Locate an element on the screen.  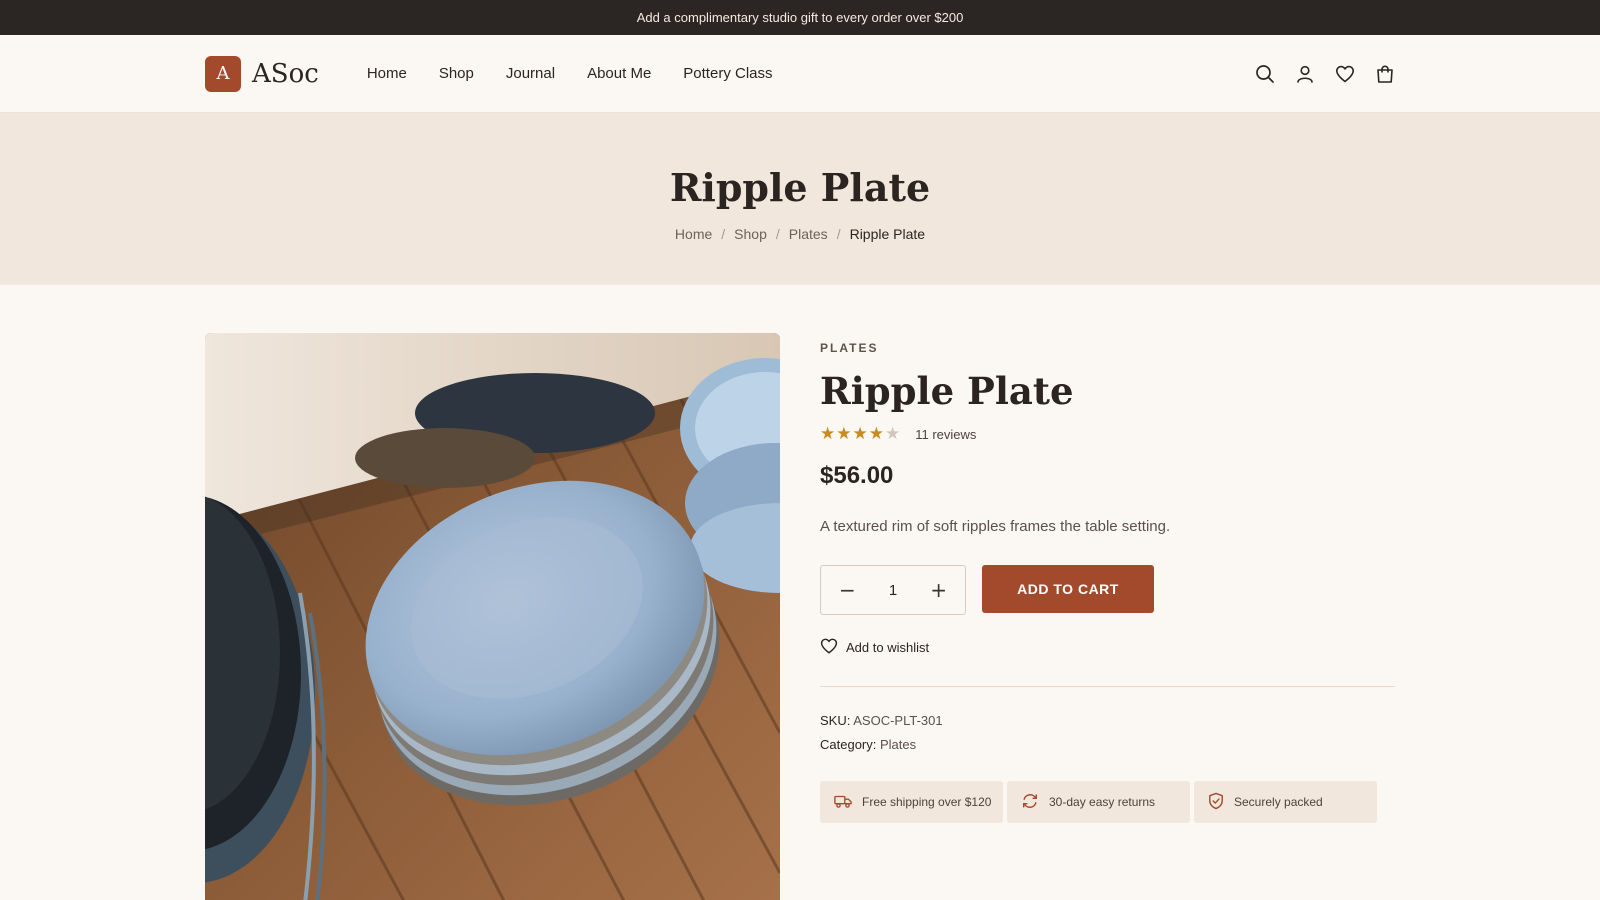
product-category-eyebrow: PLATES is located at coordinates (849, 348).